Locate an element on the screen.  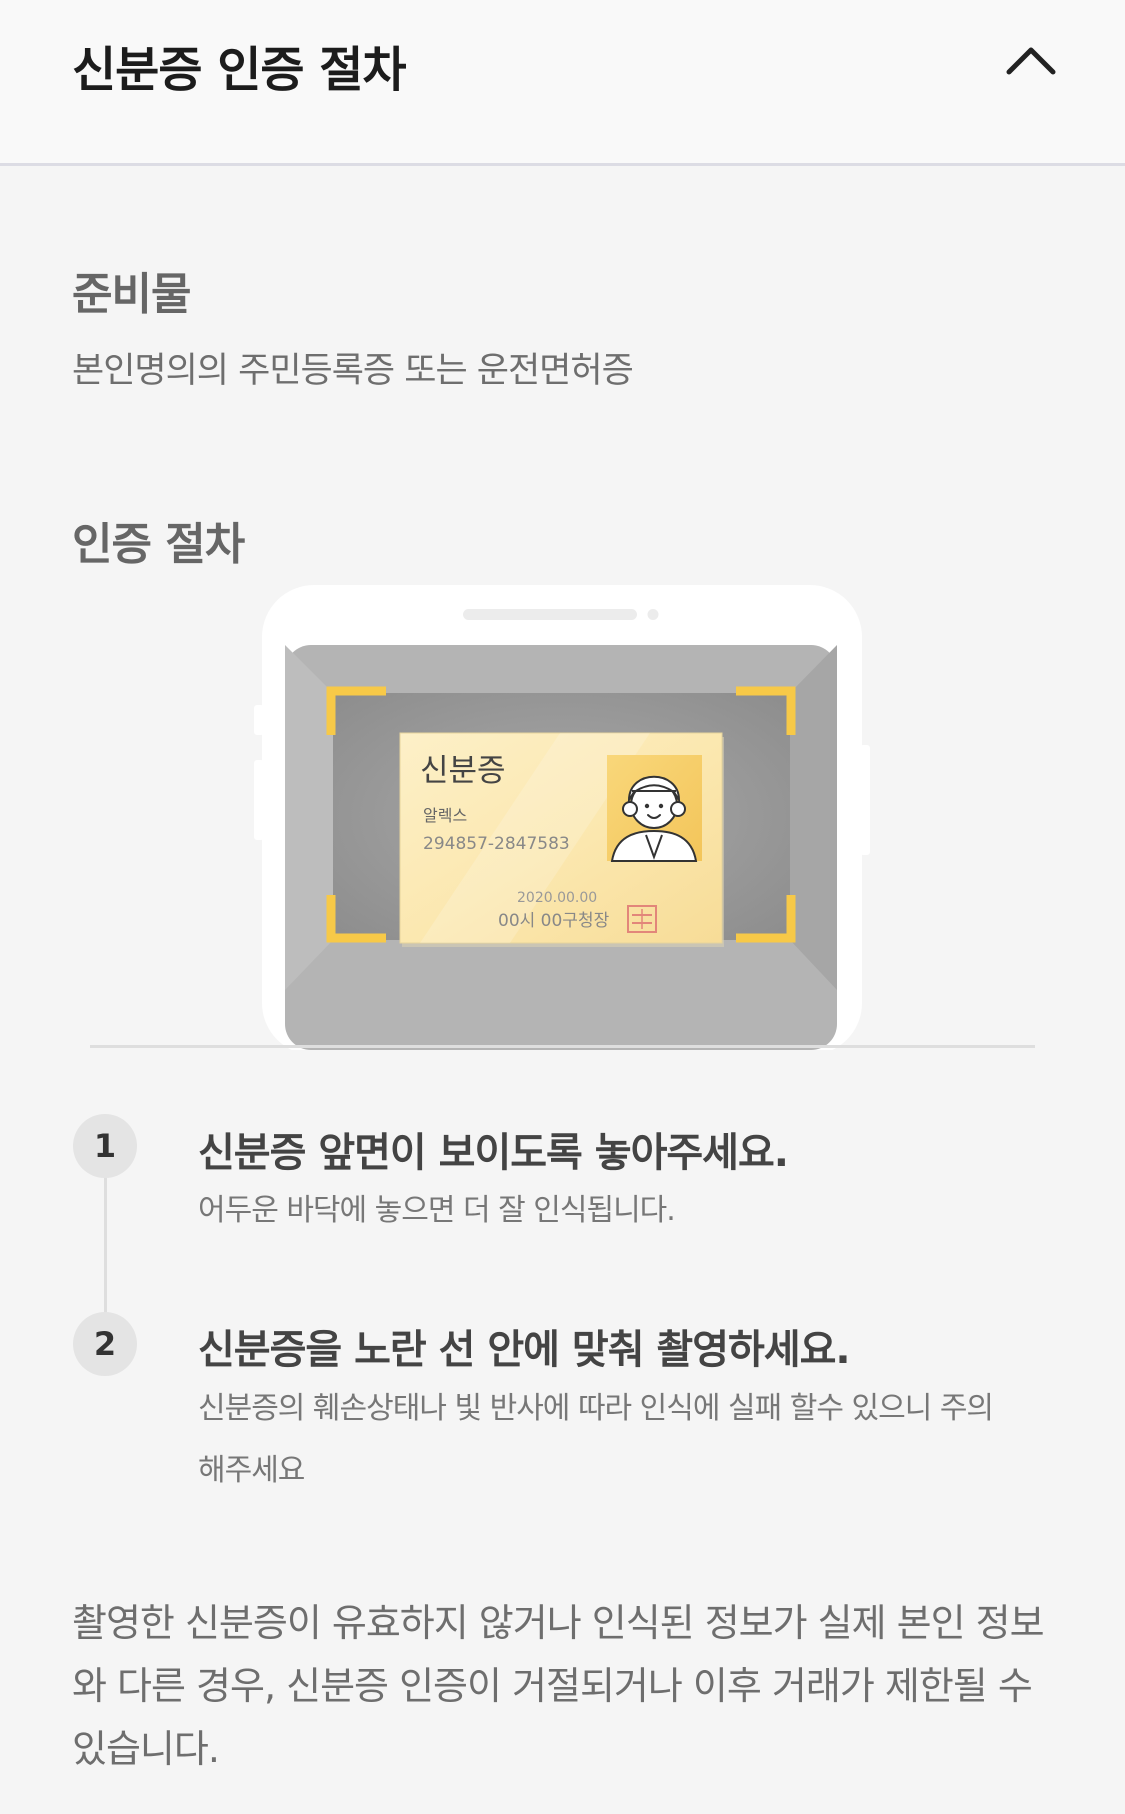
step-2-title: 신분증을 노란 선 안에 맞춰 촬영하세요. is located at coordinates (524, 1350).